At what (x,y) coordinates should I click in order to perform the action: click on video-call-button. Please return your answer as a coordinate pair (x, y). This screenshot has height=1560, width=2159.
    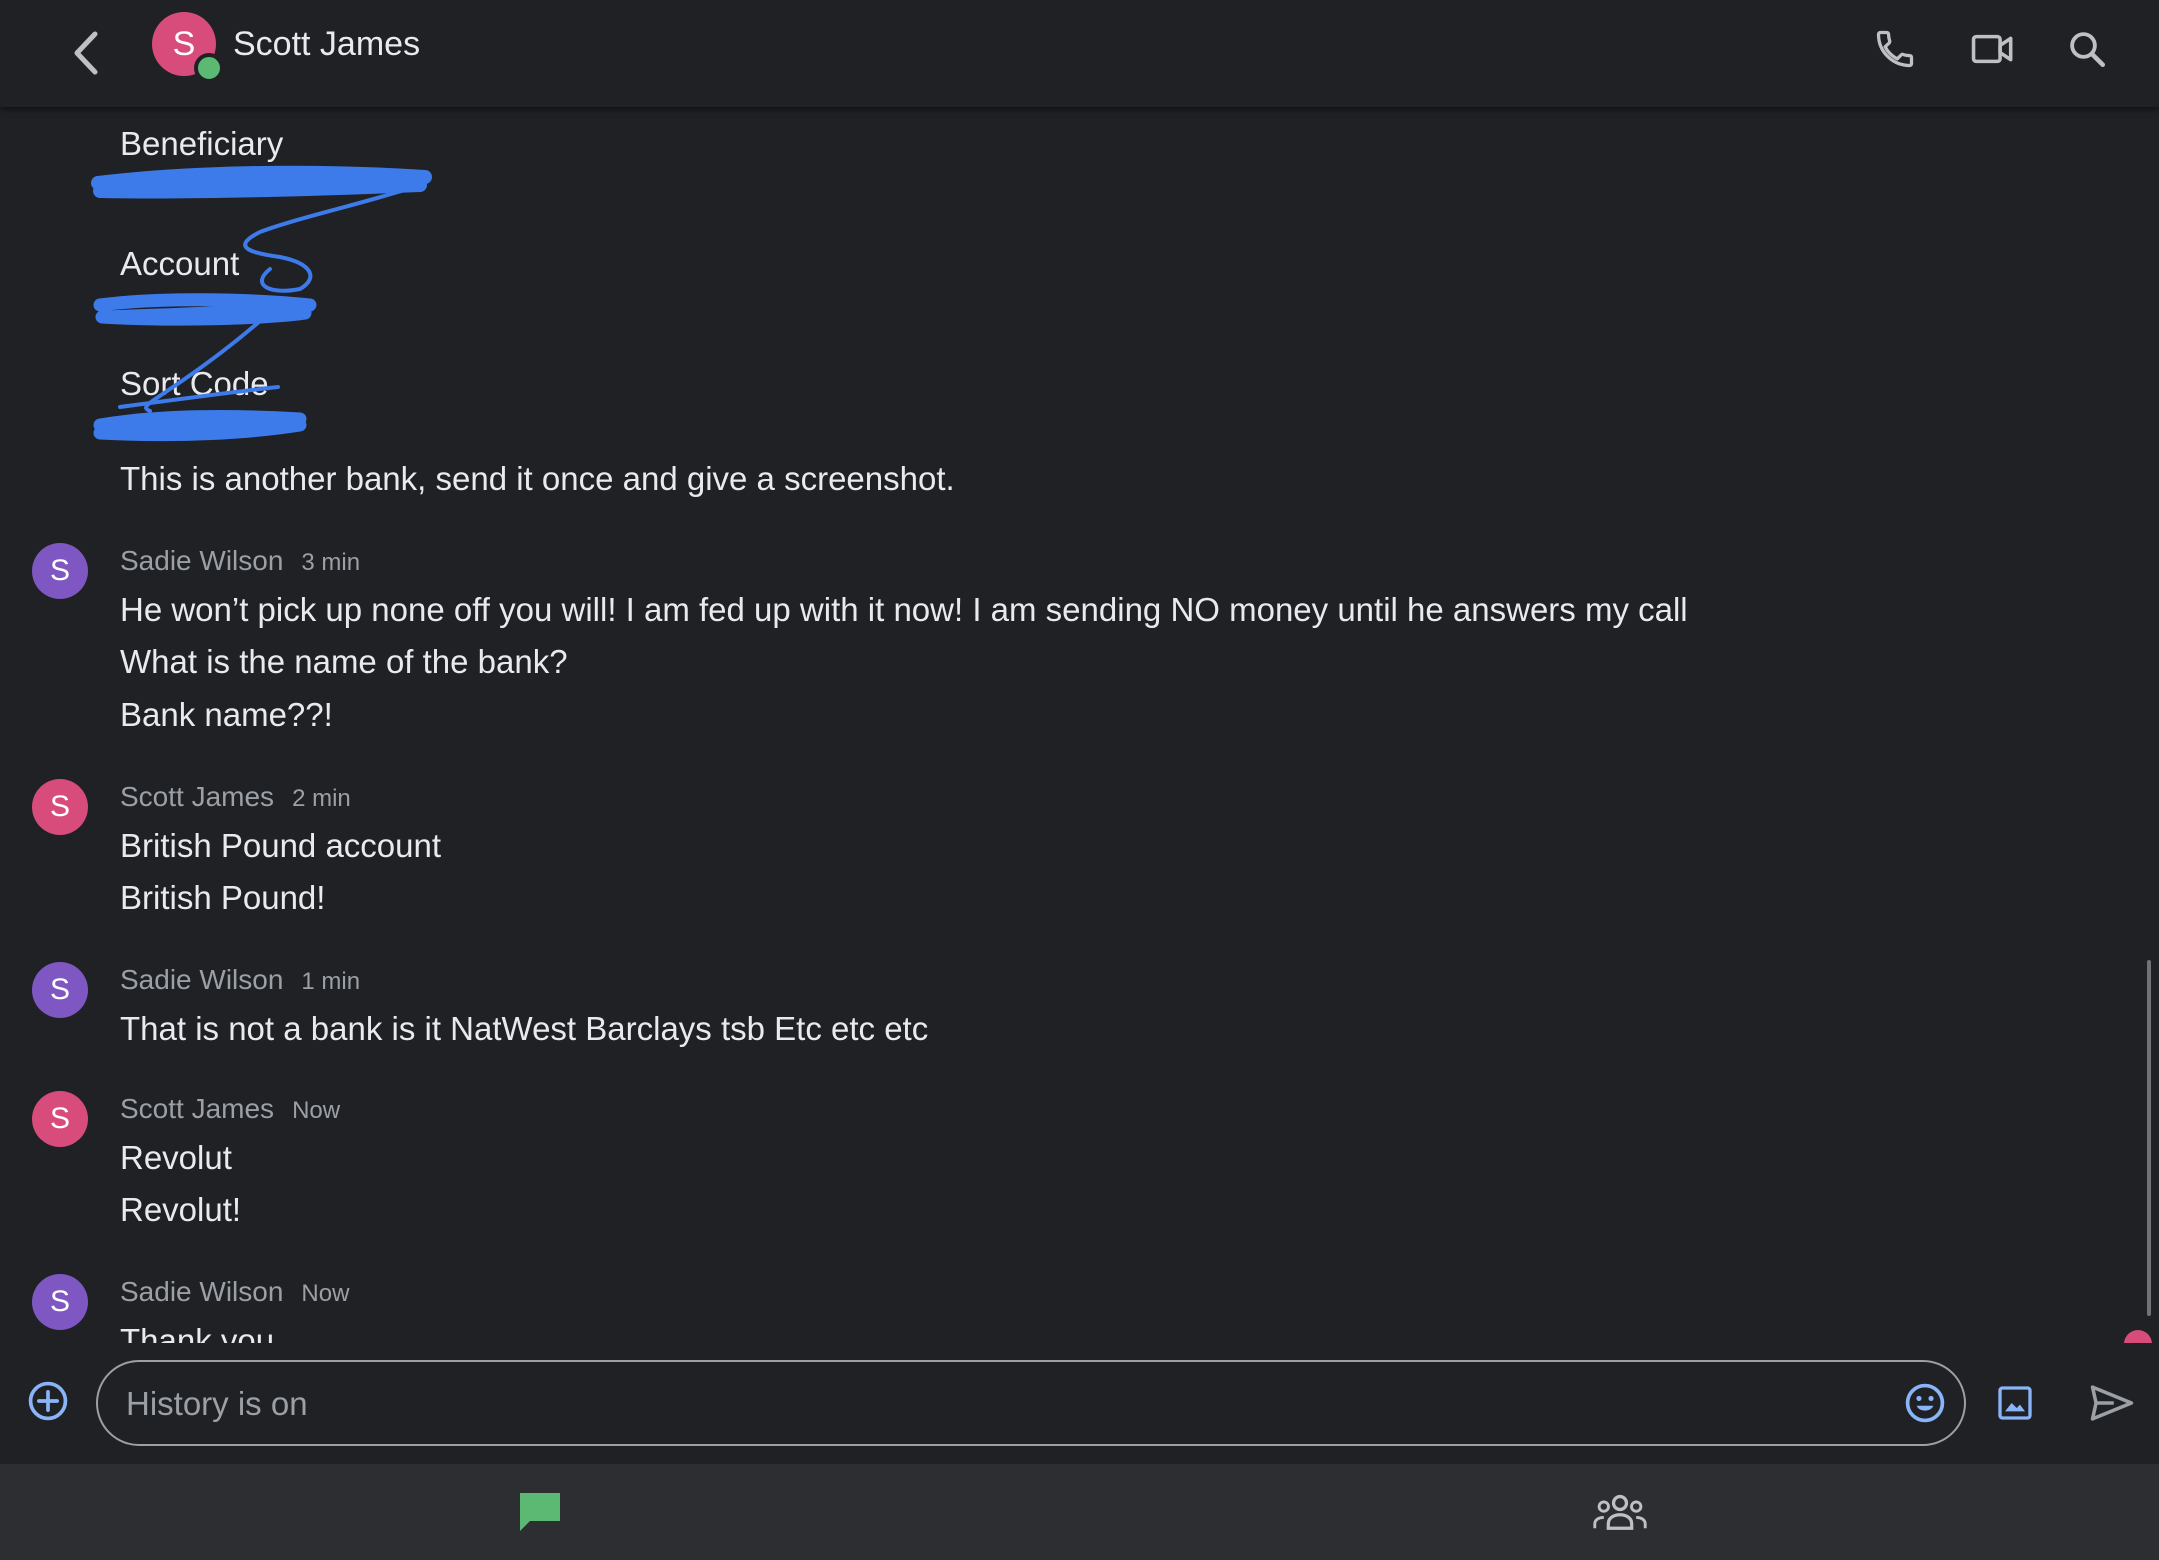
    Looking at the image, I should click on (1993, 49).